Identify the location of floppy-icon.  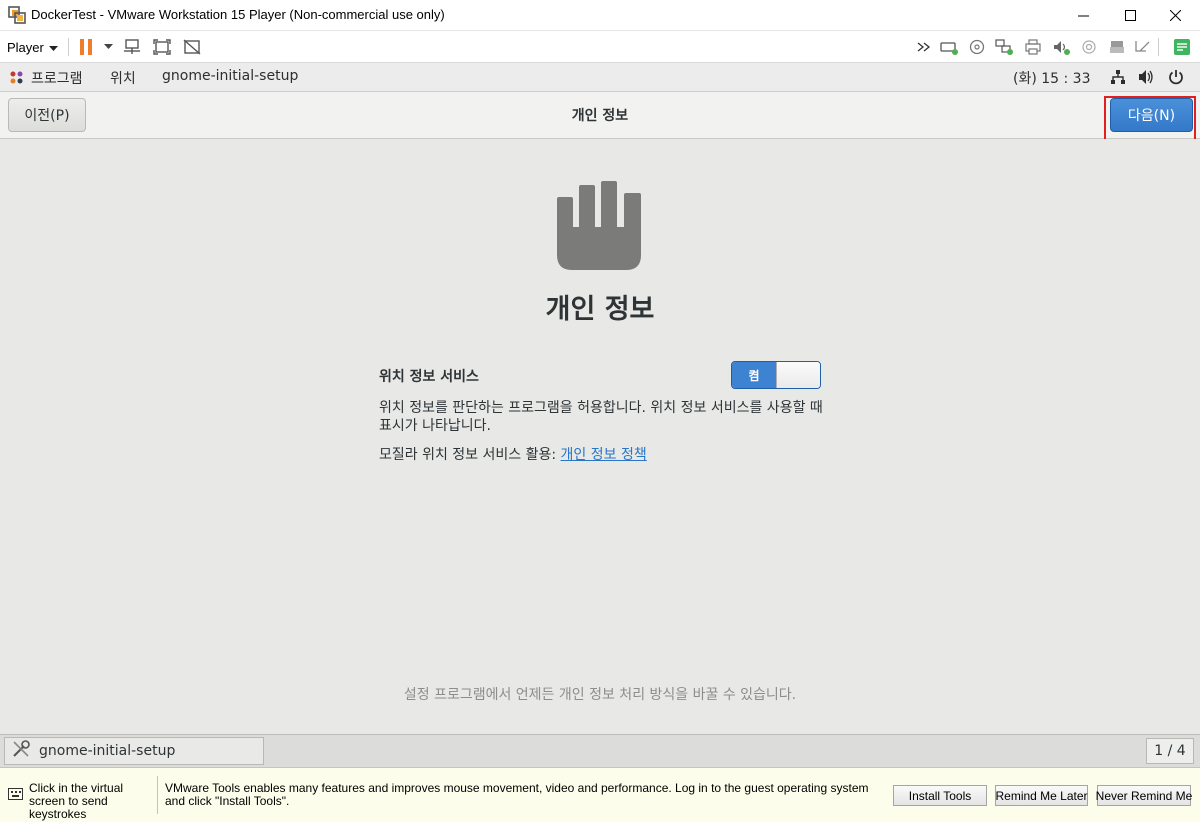
(1117, 47).